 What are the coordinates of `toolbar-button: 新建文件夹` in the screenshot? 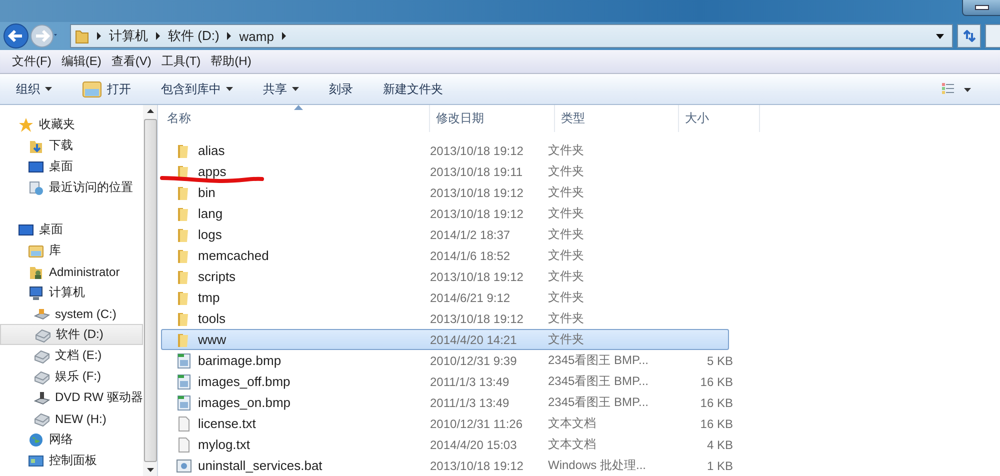 It's located at (413, 89).